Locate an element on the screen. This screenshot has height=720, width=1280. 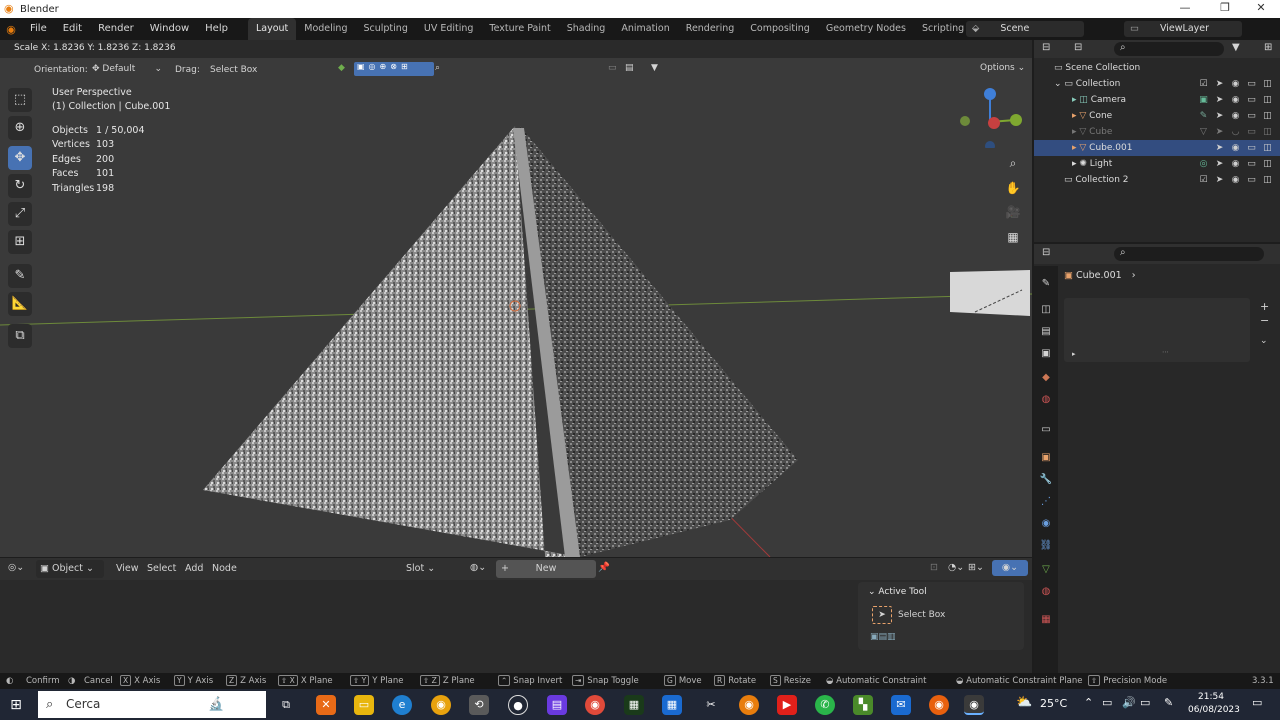
chrome-canary-icon: ◉ is located at coordinates (441, 705).